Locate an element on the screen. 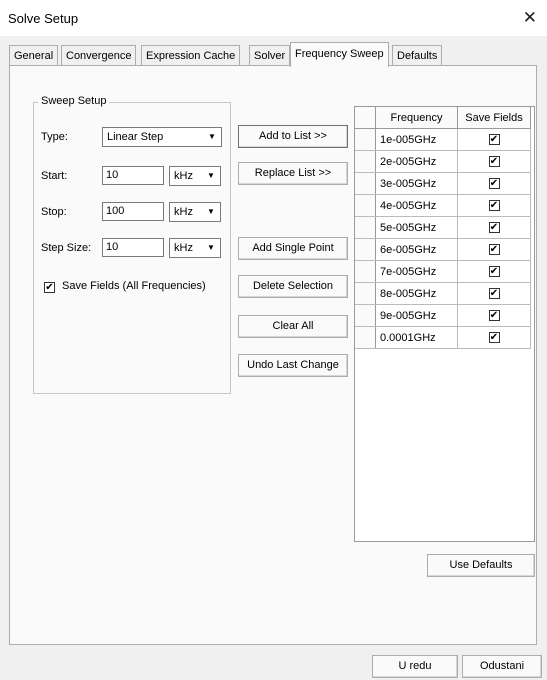 Image resolution: width=547 pixels, height=680 pixels. stop-unit-value: kHz is located at coordinates (183, 212).